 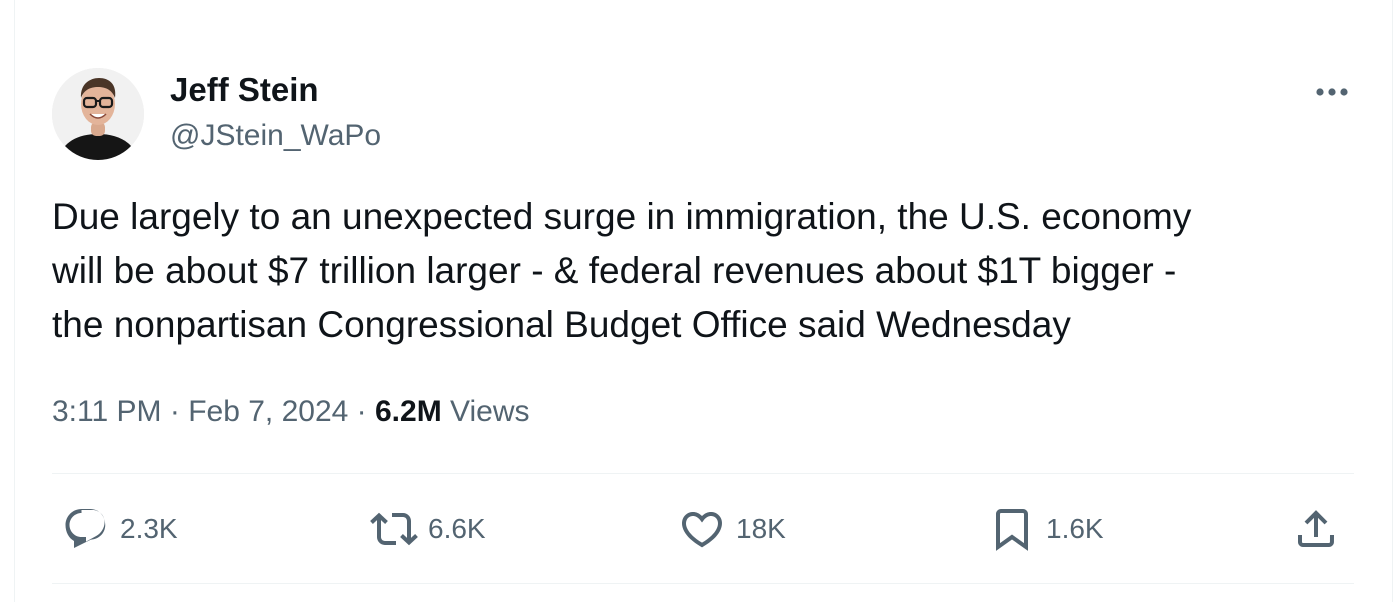 I want to click on avatar, so click(x=98, y=114).